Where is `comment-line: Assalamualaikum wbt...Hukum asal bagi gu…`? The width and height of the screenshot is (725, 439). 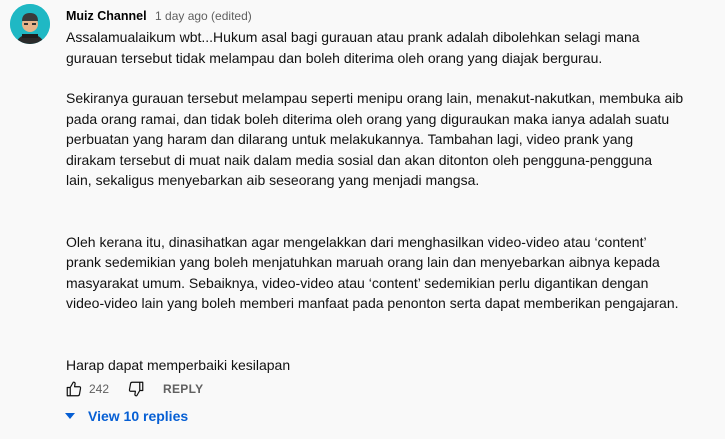
comment-line: Assalamualaikum wbt...Hukum asal bagi gu… is located at coordinates (353, 37).